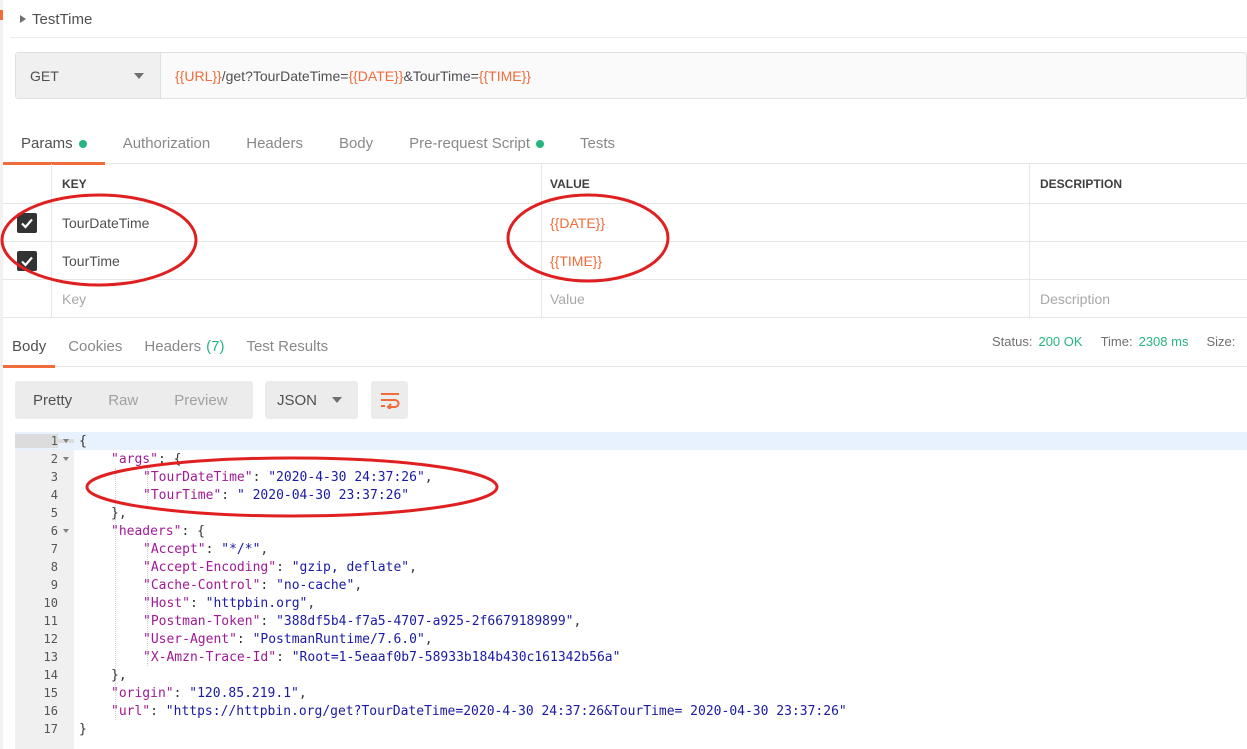 This screenshot has width=1247, height=749. Describe the element at coordinates (54, 144) in the screenshot. I see `tab-params: Params` at that location.